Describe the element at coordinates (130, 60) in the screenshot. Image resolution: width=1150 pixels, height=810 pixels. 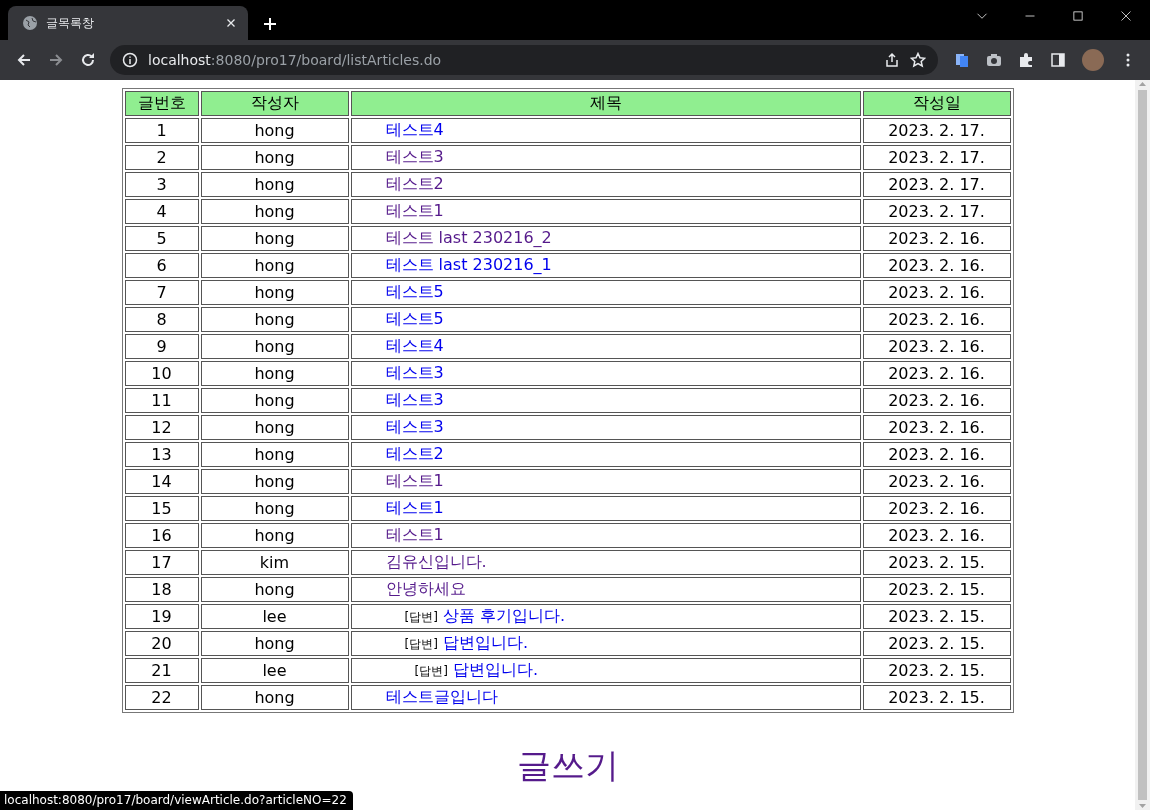
I see `info-icon` at that location.